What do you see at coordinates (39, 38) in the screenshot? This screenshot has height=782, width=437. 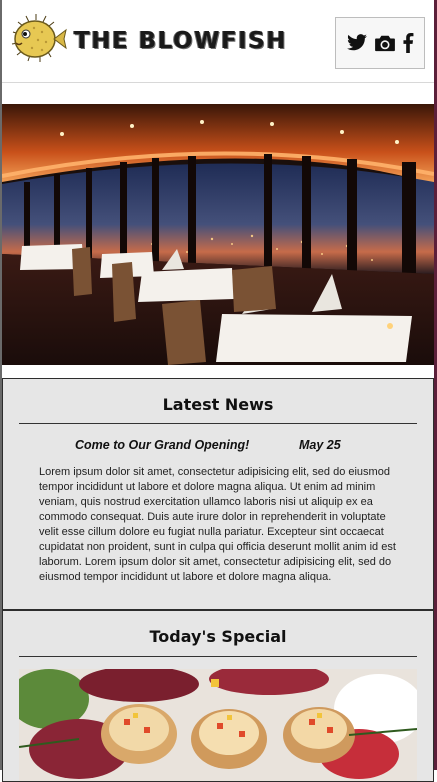 I see `blowfish-logo-icon` at bounding box center [39, 38].